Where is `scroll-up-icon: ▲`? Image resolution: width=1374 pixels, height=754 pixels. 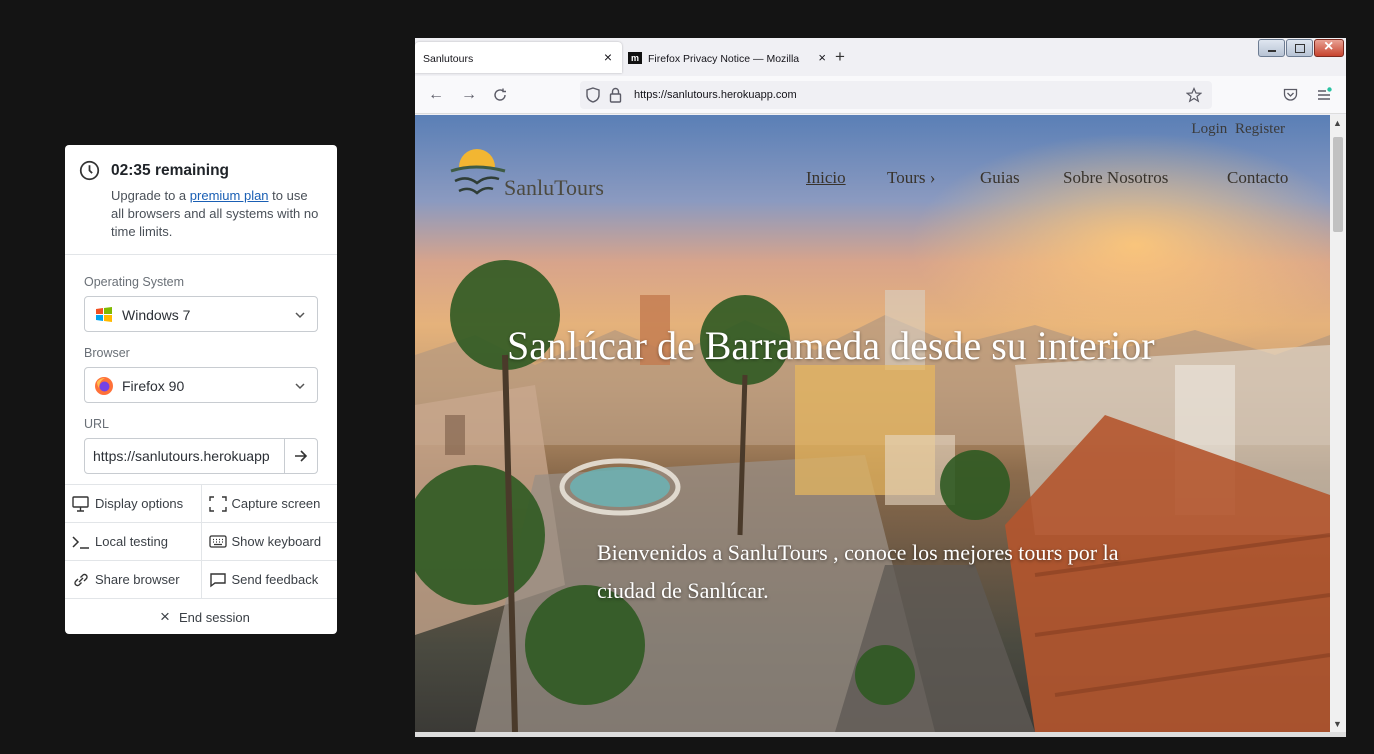 scroll-up-icon: ▲ is located at coordinates (1337, 123).